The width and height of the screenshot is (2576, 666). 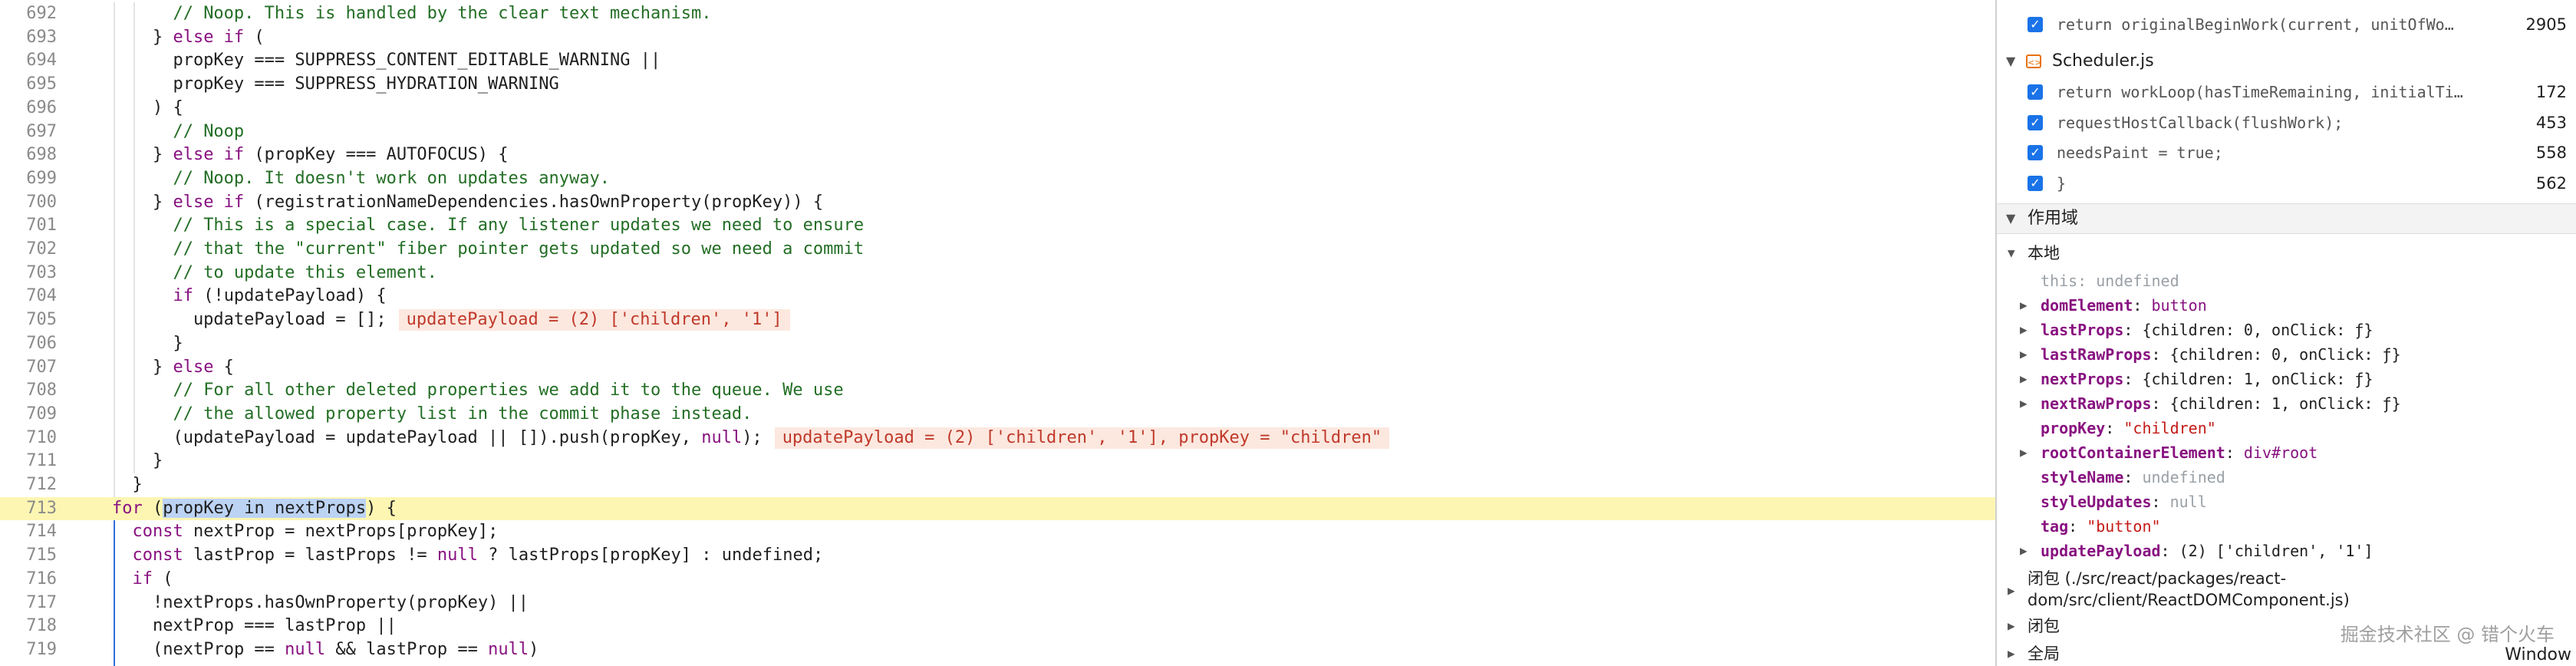 What do you see at coordinates (28, 320) in the screenshot?
I see `line-number: 705` at bounding box center [28, 320].